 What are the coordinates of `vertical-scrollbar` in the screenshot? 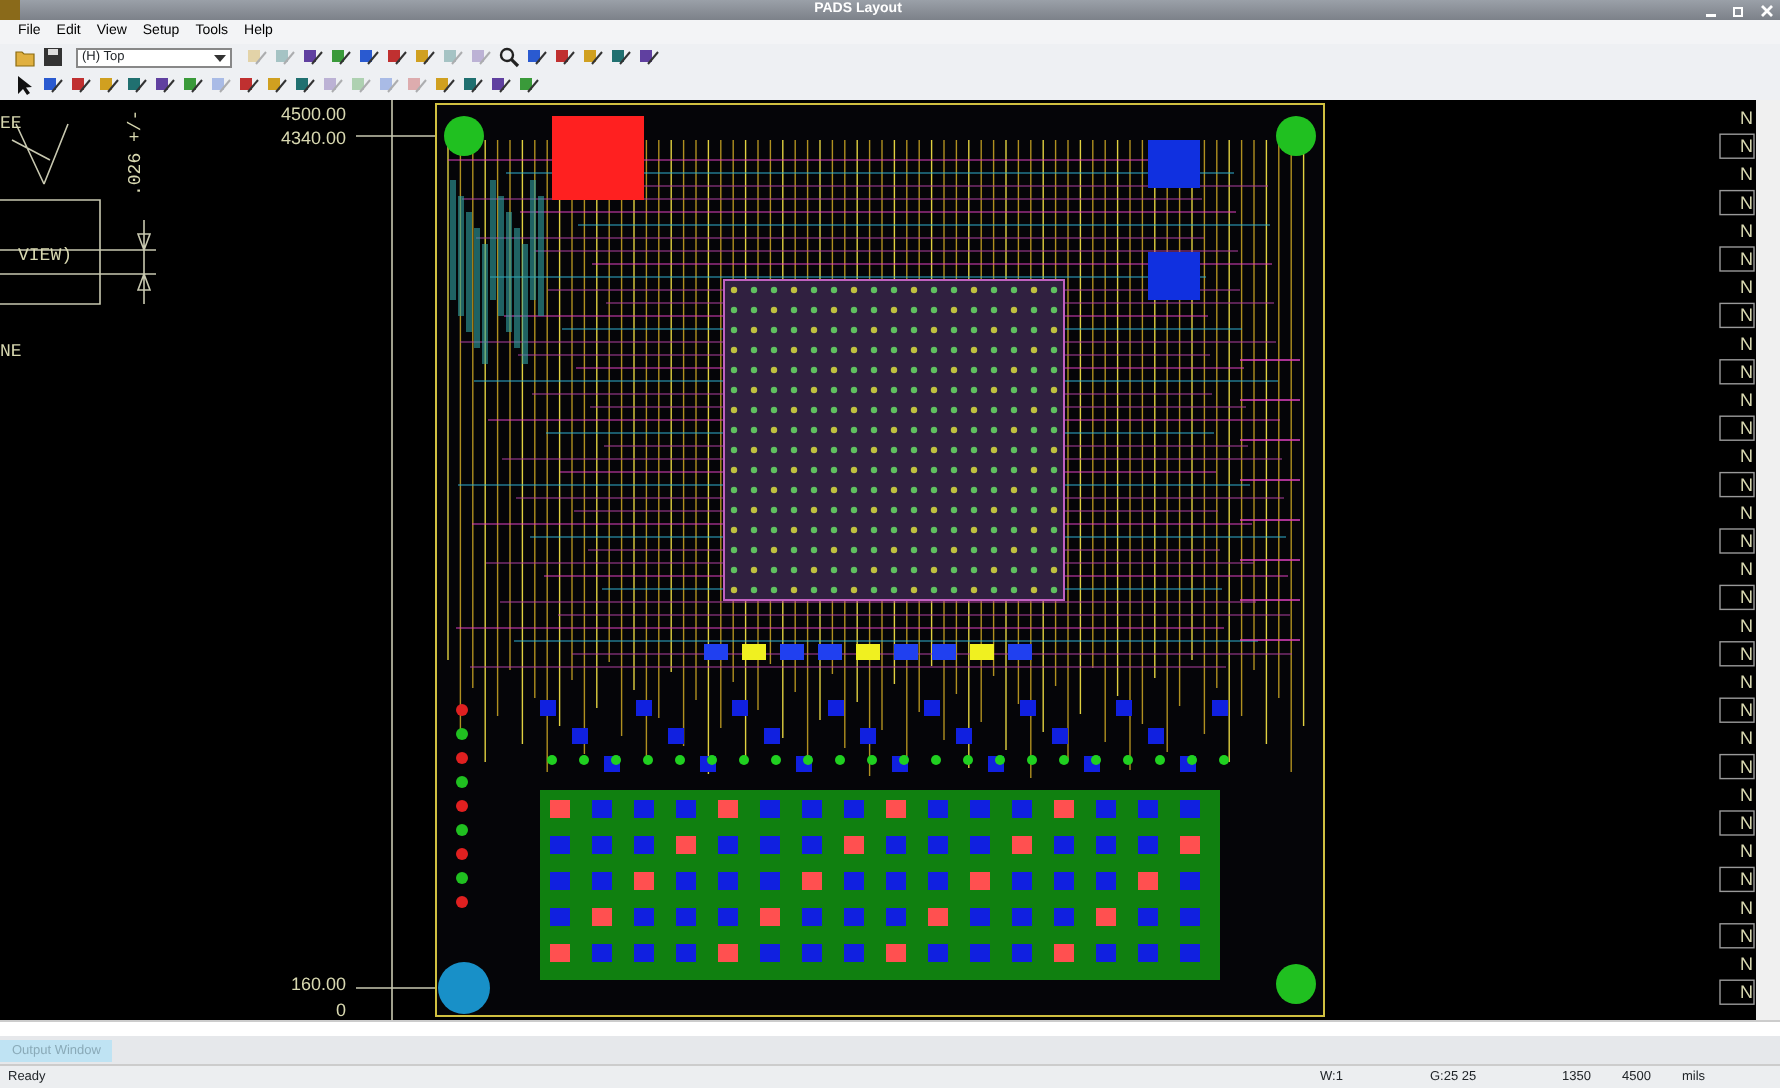 It's located at (1768, 559).